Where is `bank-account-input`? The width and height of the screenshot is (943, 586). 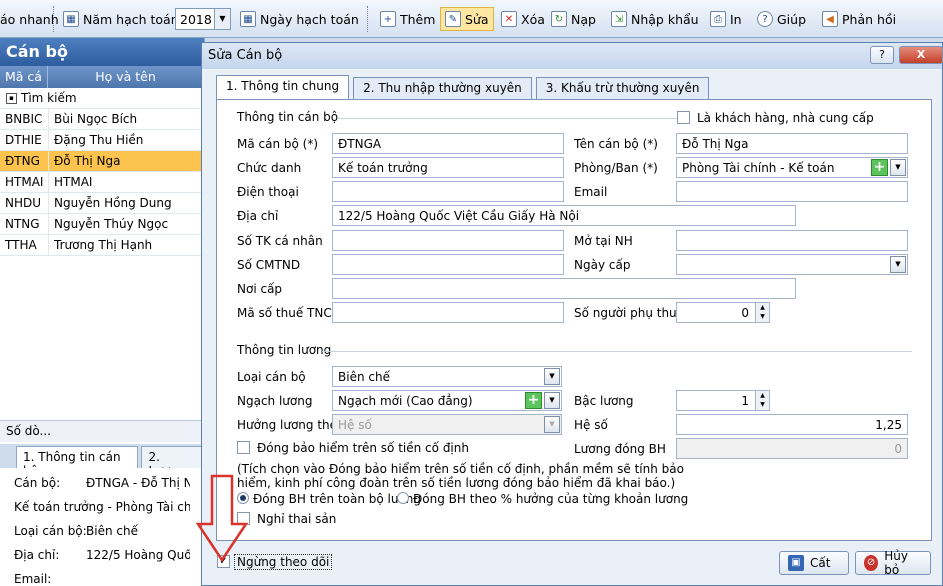
bank-account-input is located at coordinates (448, 240).